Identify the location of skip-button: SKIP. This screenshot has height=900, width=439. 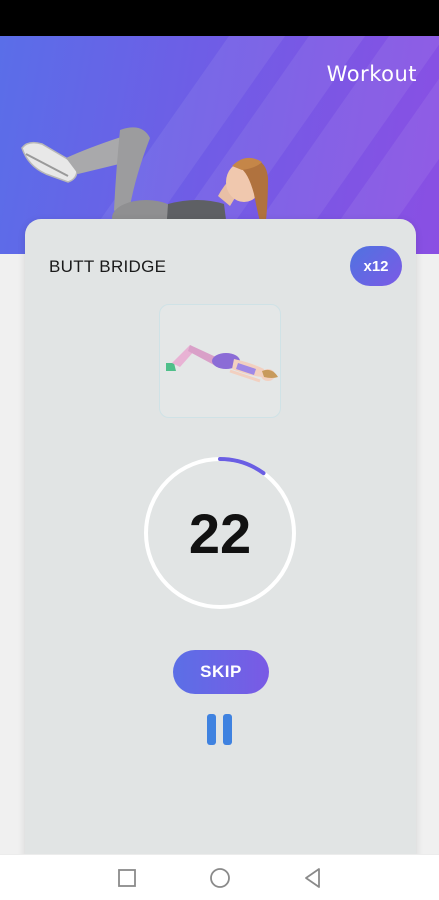
(221, 672).